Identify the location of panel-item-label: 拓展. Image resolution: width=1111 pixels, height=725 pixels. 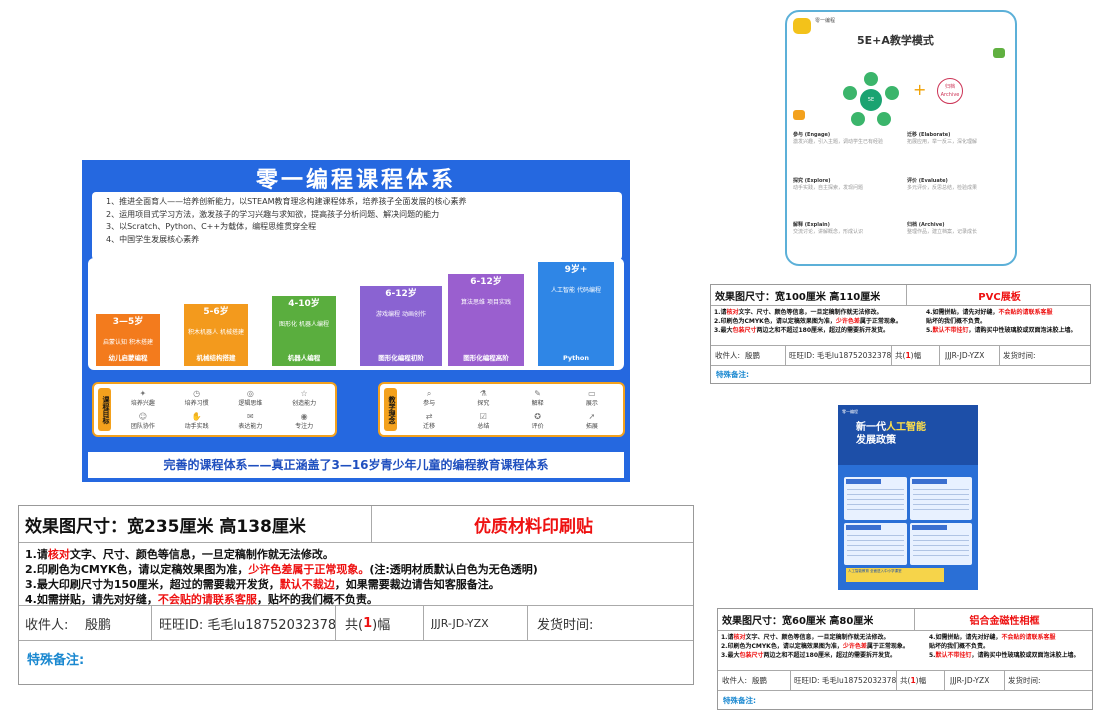
(591, 426).